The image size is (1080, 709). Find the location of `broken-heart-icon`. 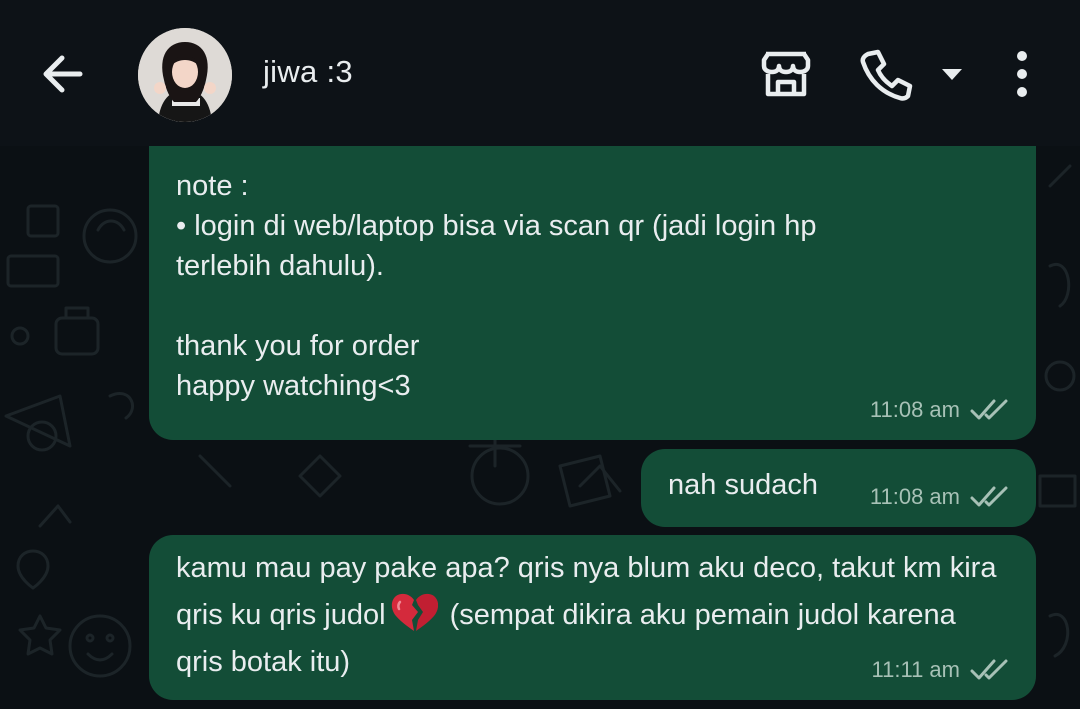

broken-heart-icon is located at coordinates (414, 612).